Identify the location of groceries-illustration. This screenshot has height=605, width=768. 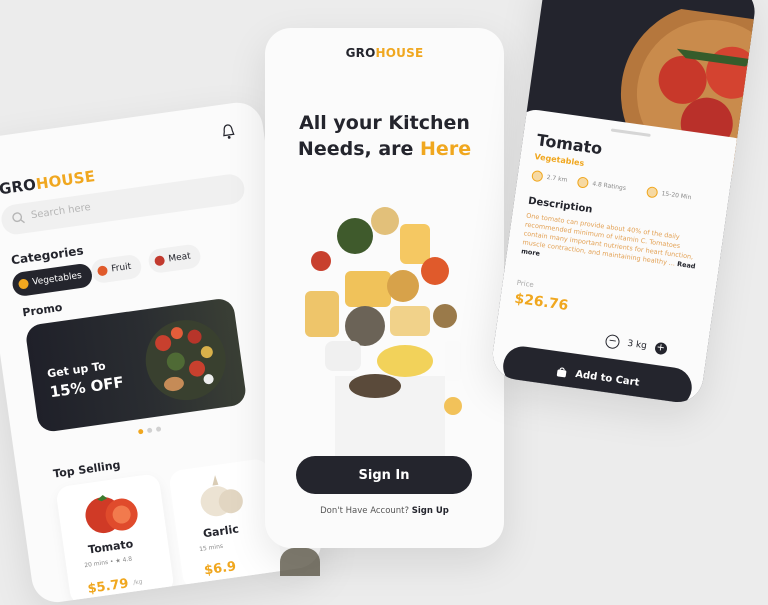
(383, 336).